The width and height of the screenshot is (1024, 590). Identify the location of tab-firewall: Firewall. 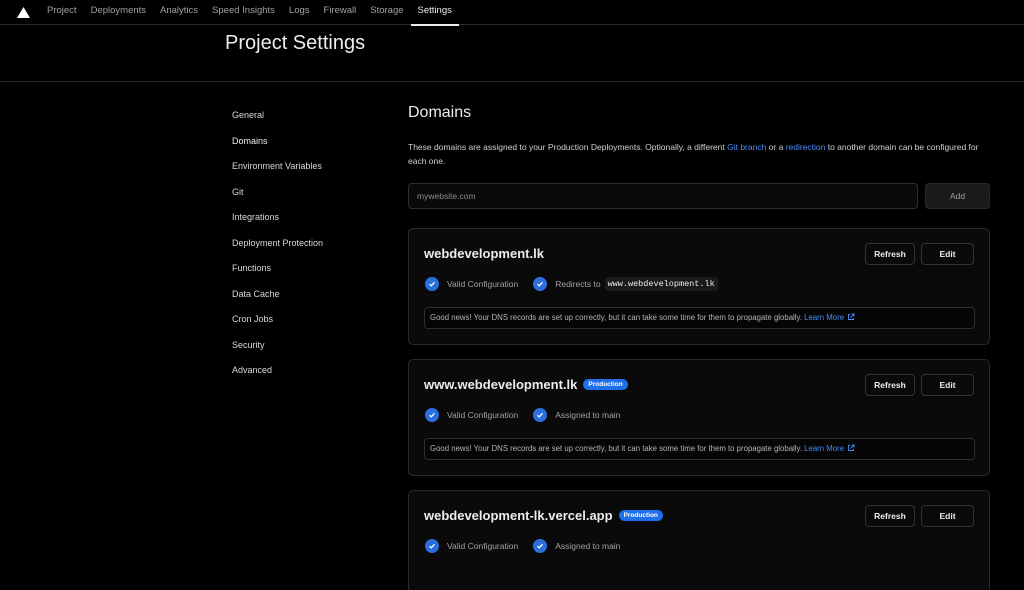
(340, 12).